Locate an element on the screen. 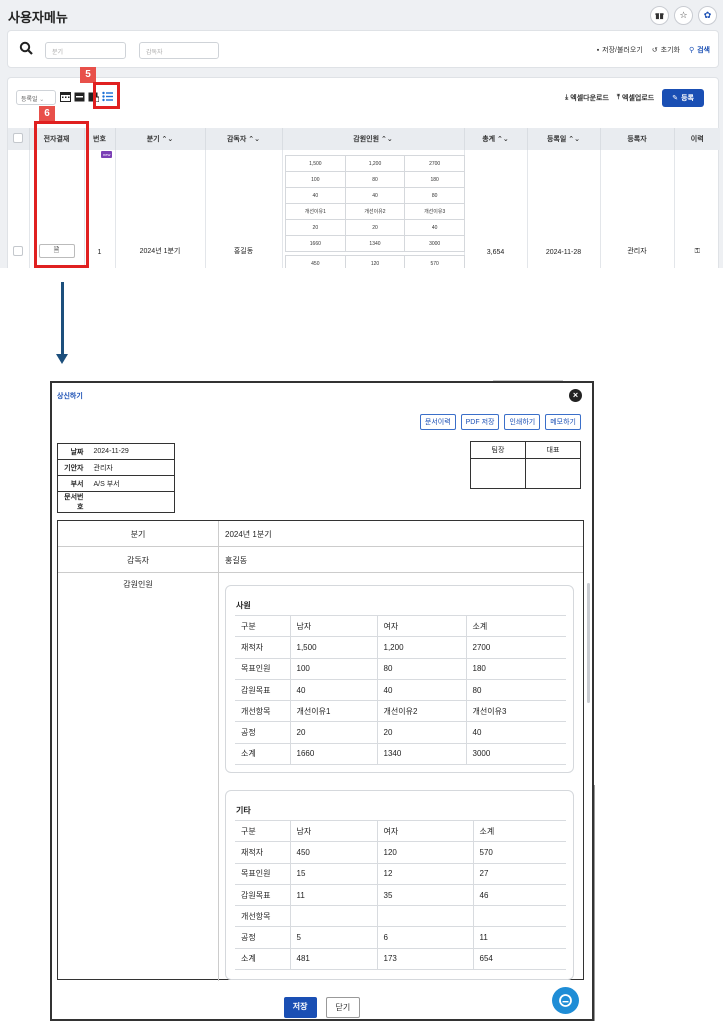  flow-arrow-line is located at coordinates (62, 318).